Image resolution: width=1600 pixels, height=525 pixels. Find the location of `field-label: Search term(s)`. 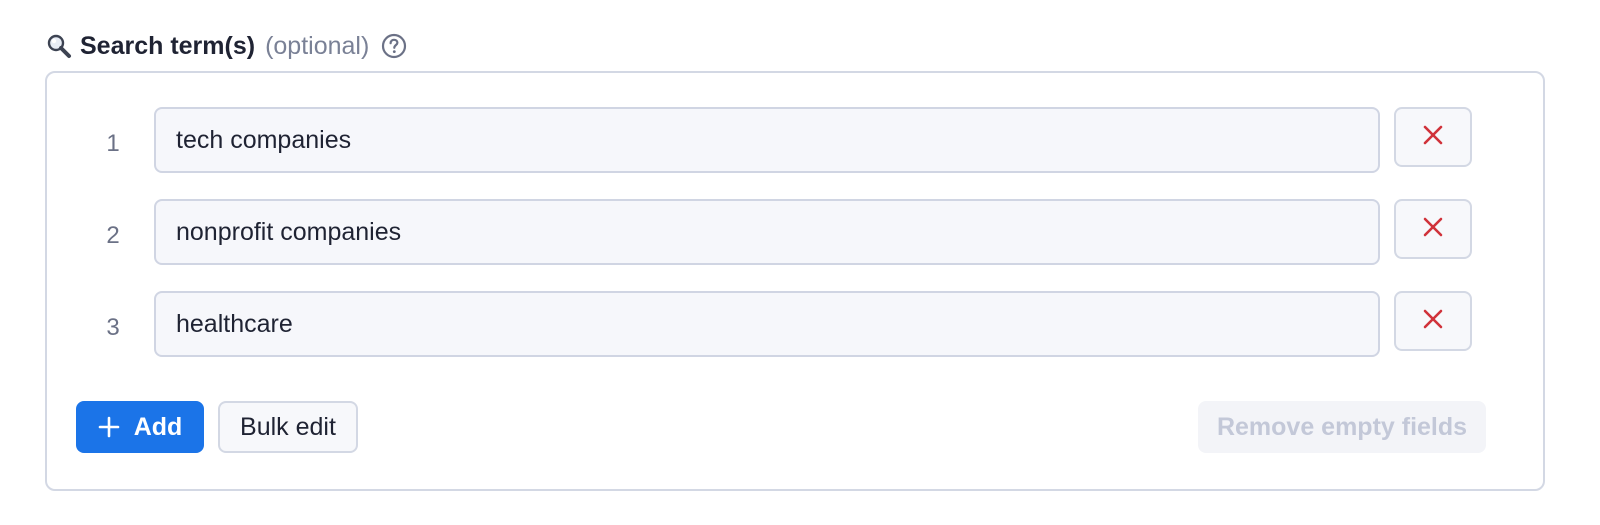

field-label: Search term(s) is located at coordinates (168, 45).